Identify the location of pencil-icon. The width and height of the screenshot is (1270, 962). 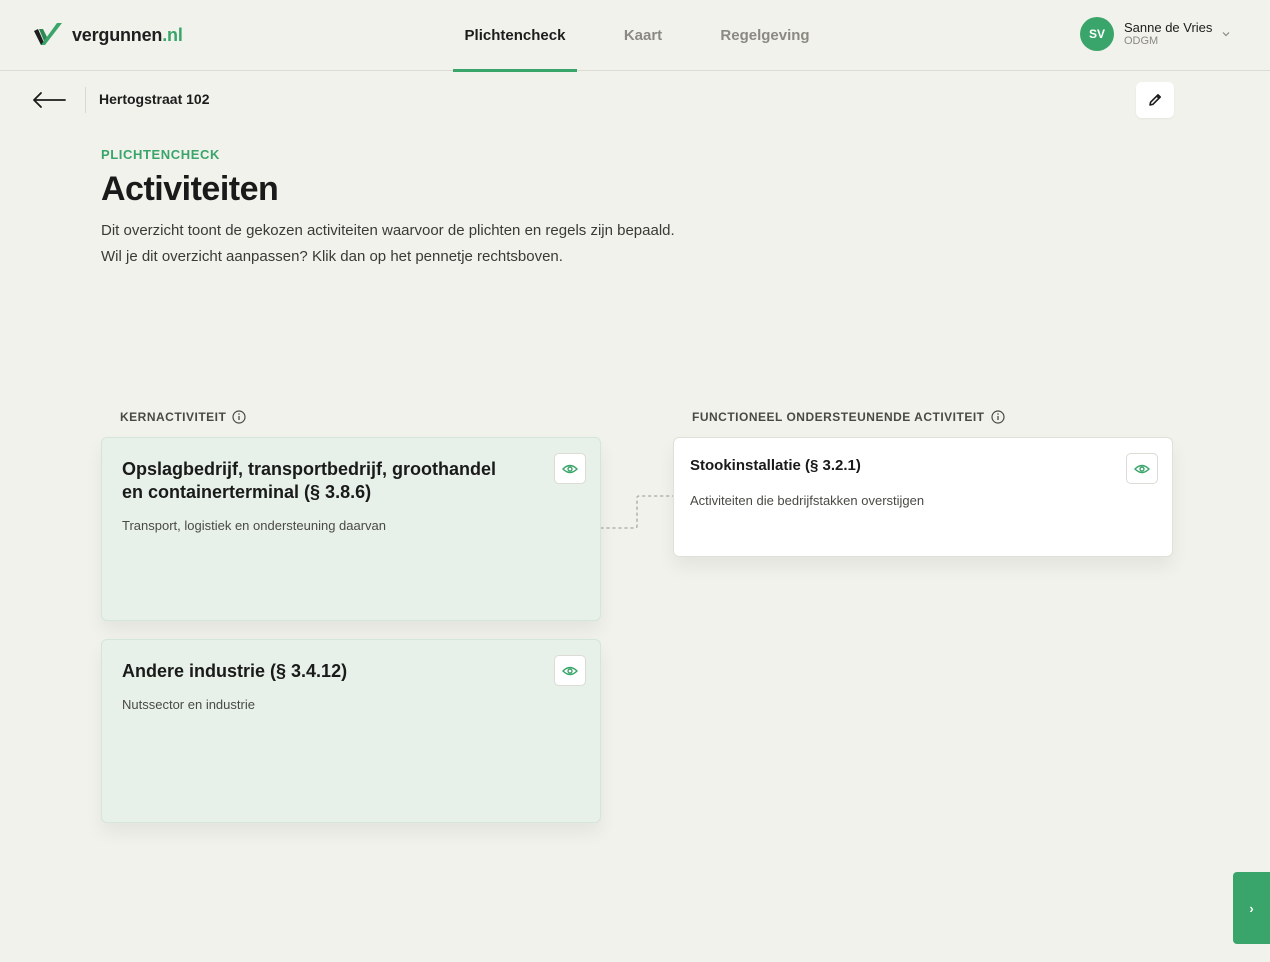
(1155, 100).